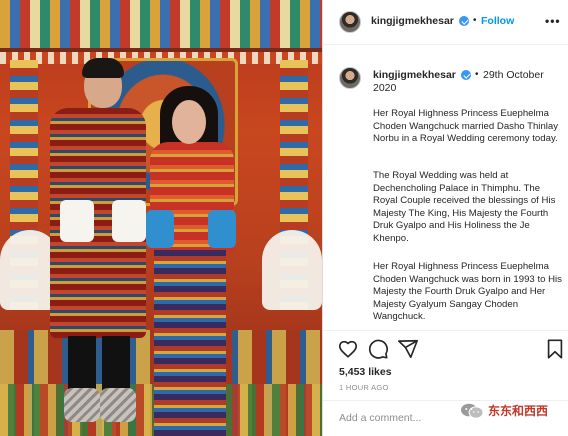 The width and height of the screenshot is (568, 436). Describe the element at coordinates (348, 349) in the screenshot. I see `heart-icon` at that location.